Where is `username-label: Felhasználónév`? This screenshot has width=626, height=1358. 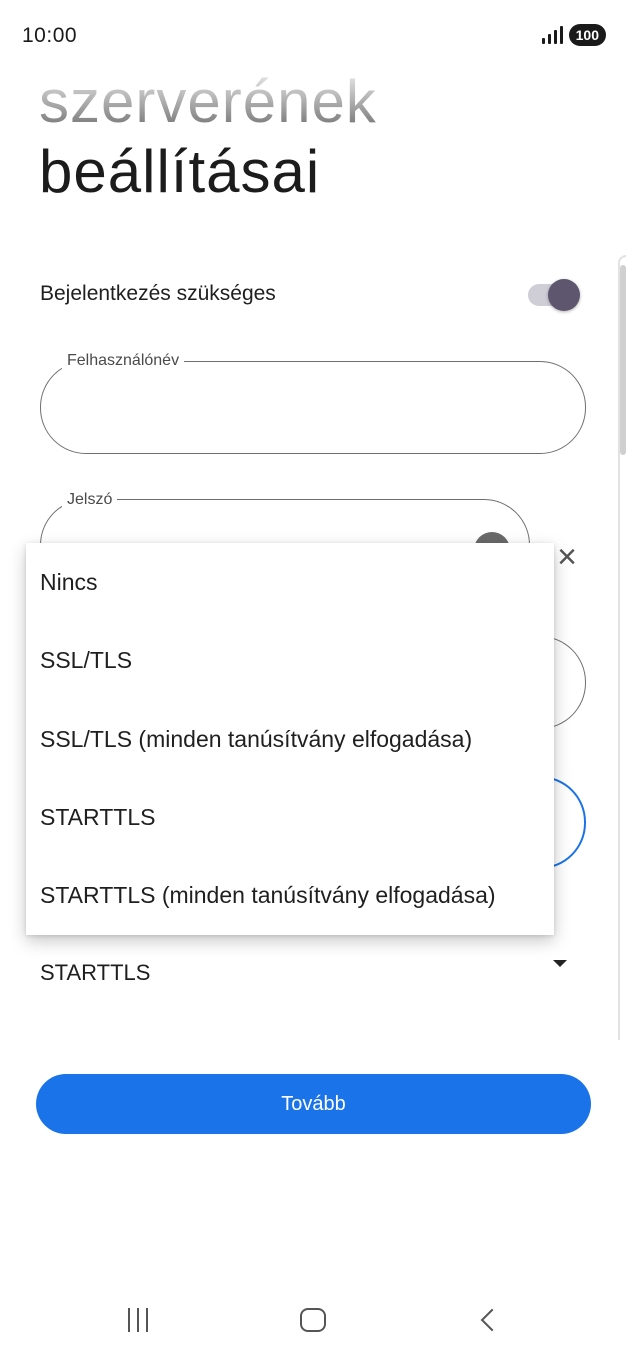
username-label: Felhasználónév is located at coordinates (123, 361).